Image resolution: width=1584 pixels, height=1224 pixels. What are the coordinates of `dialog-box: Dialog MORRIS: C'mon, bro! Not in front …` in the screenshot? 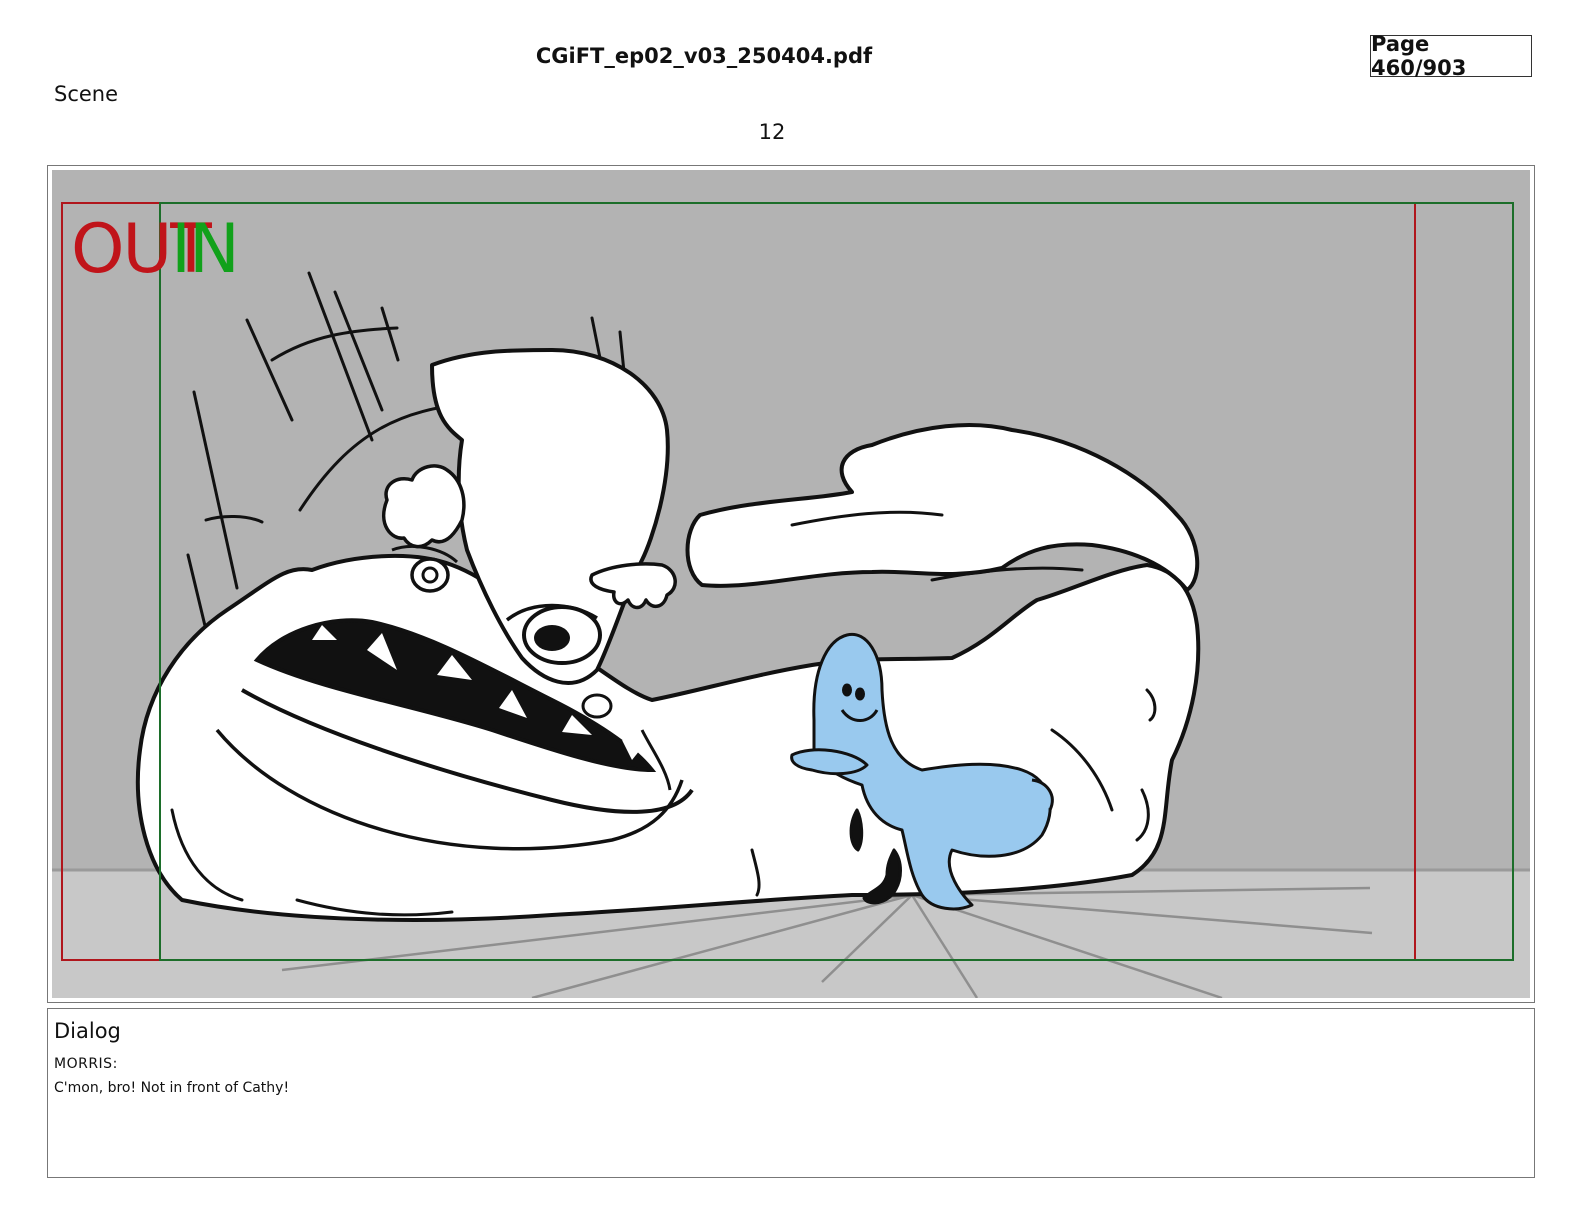 It's located at (791, 1093).